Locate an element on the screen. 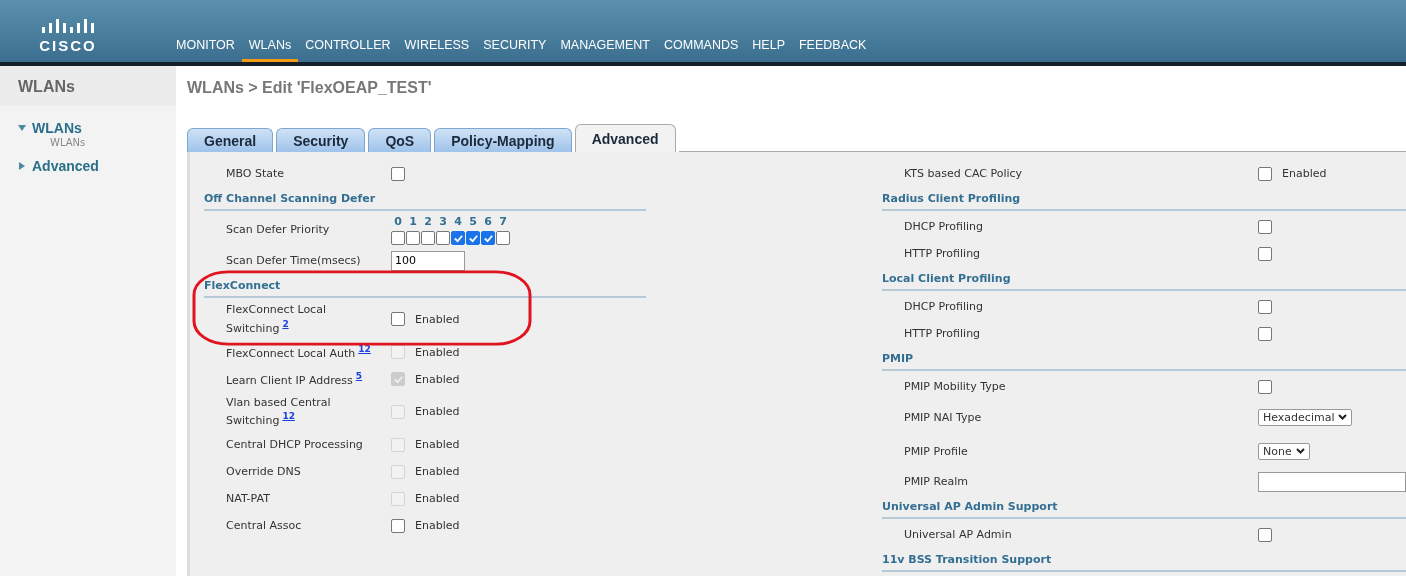 The image size is (1406, 576). field-label: Learn Client IP Address $^{5}$ is located at coordinates (295, 379).